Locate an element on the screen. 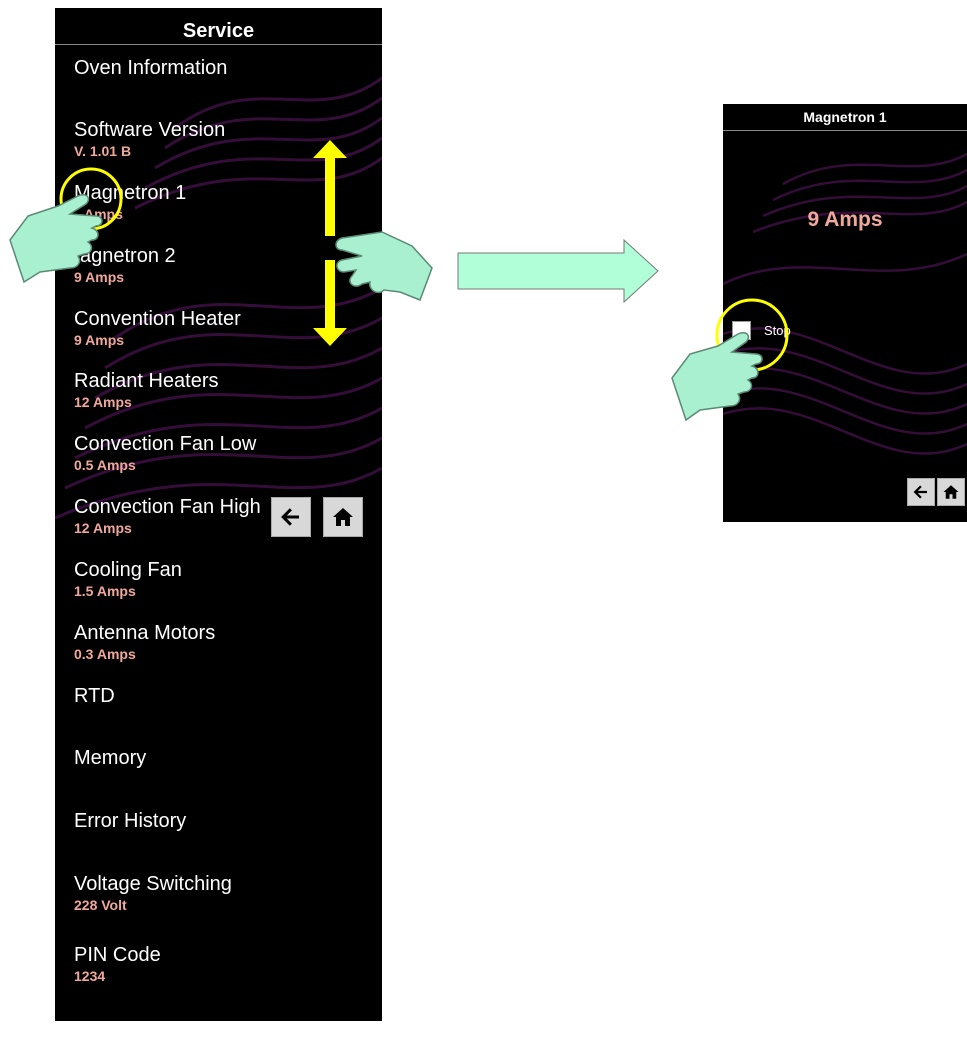 The height and width of the screenshot is (1049, 967). magnetron-panel: Magnetron 1 9 Amps Stop is located at coordinates (845, 313).